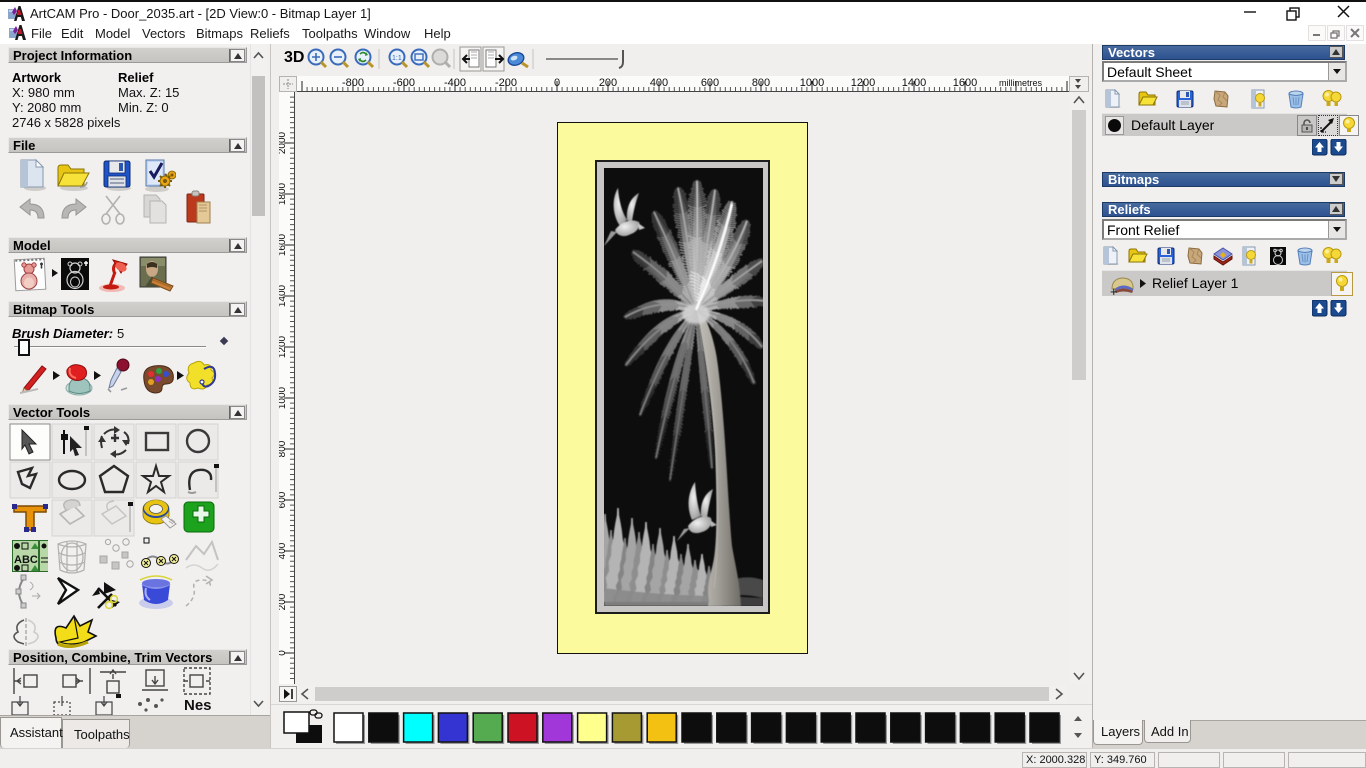 The width and height of the screenshot is (1366, 768). Describe the element at coordinates (506, 83) in the screenshot. I see `svg-text: -200` at that location.